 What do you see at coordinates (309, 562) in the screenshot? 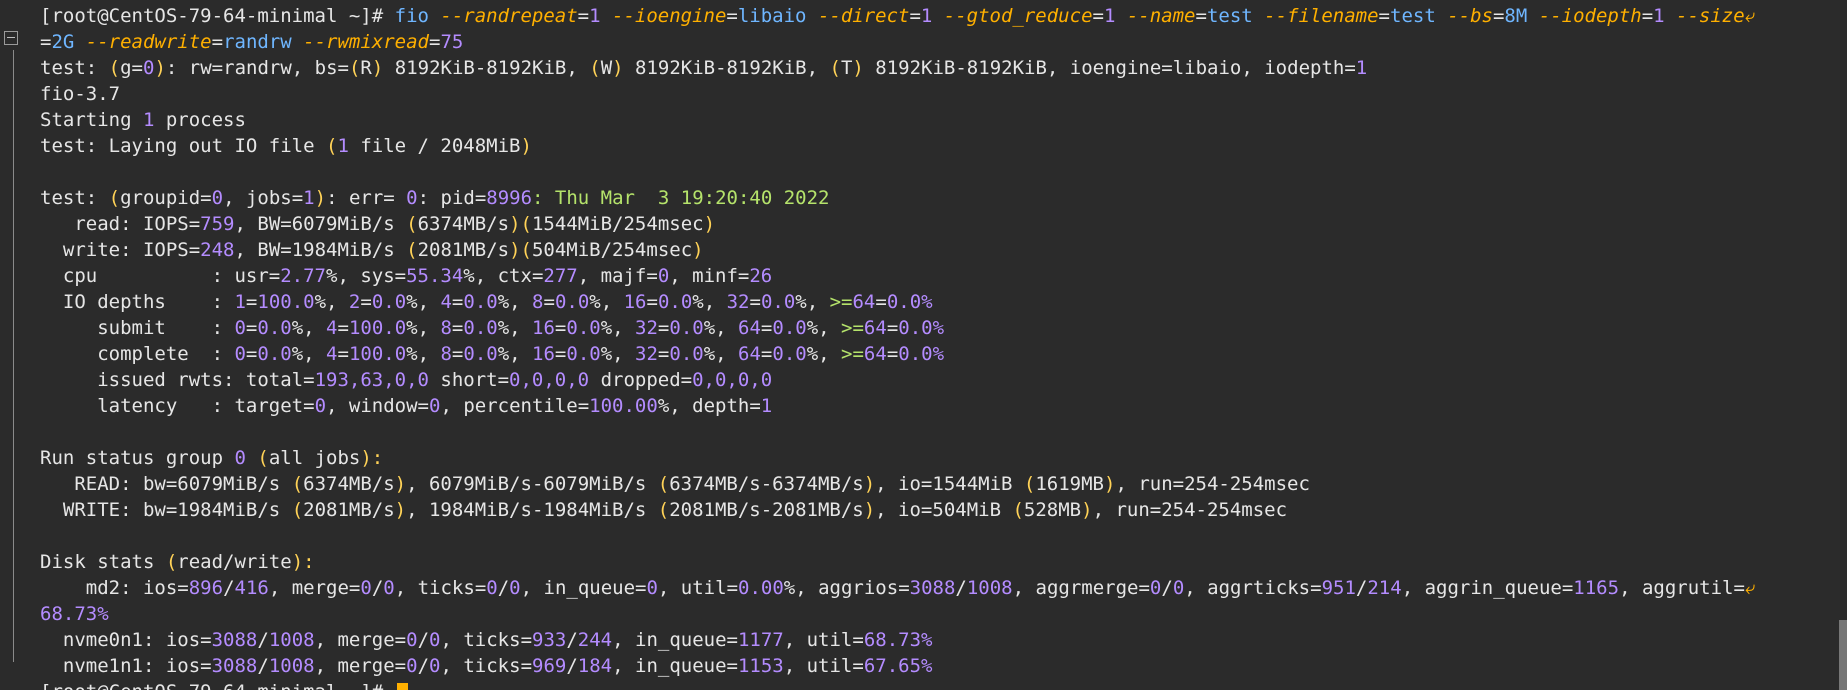
I see `terminal-token: :` at bounding box center [309, 562].